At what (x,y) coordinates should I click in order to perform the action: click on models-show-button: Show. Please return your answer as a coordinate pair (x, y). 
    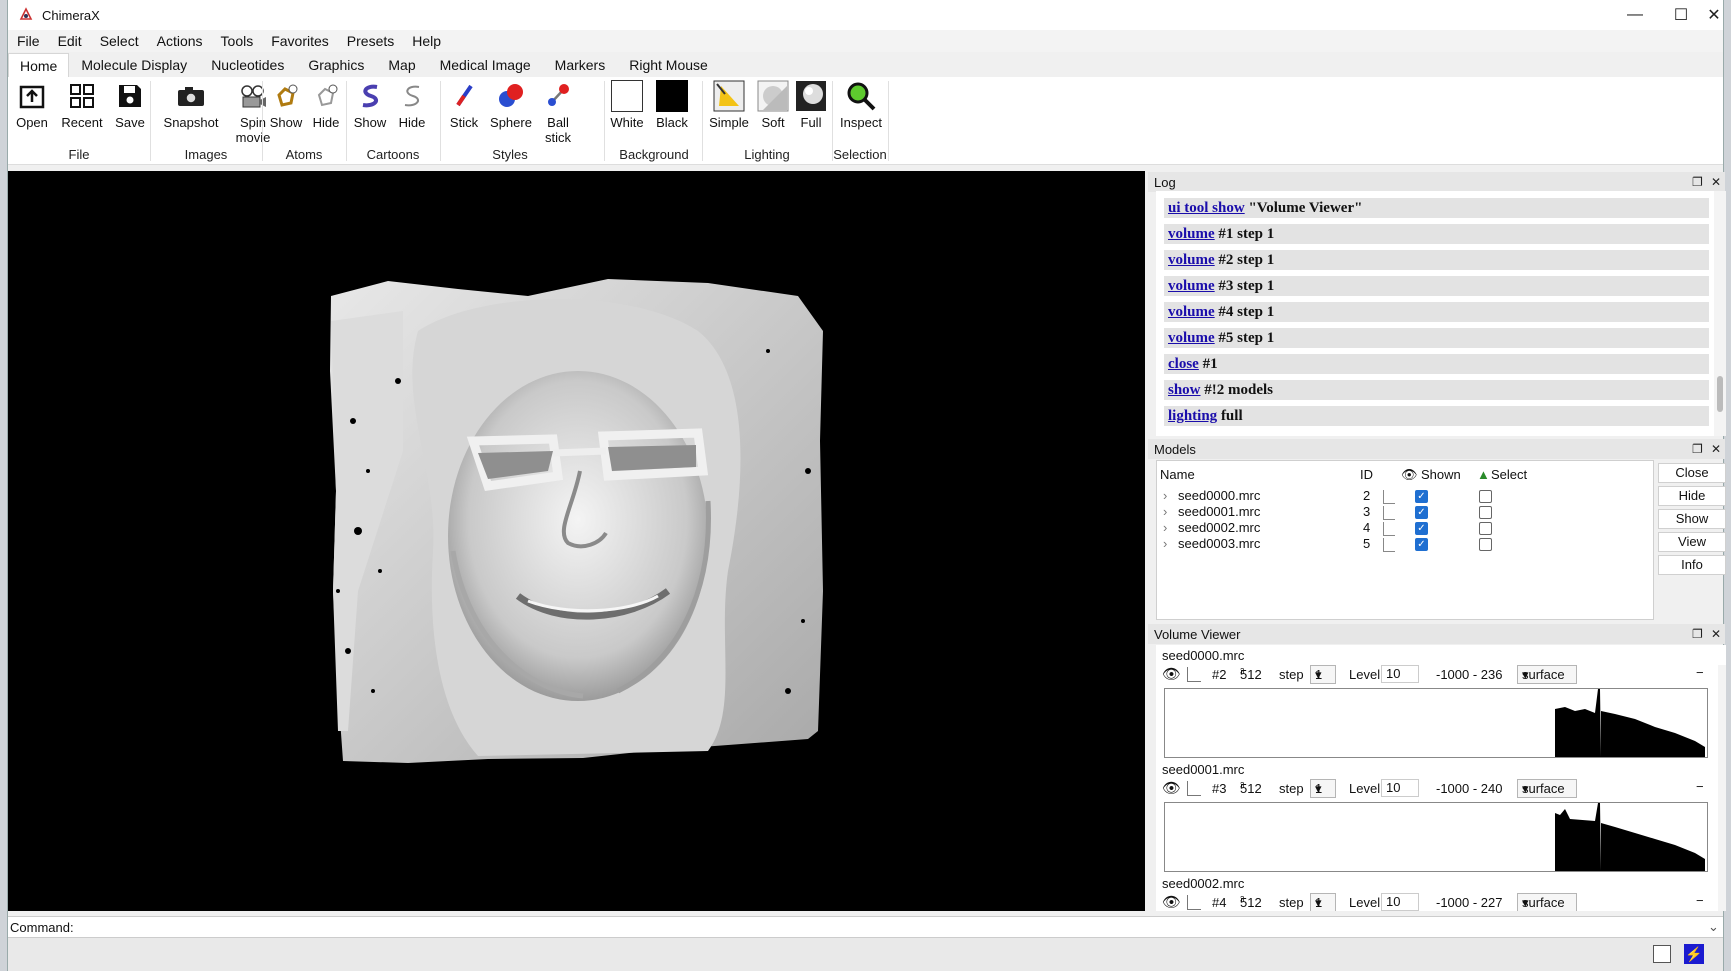
    Looking at the image, I should click on (1692, 519).